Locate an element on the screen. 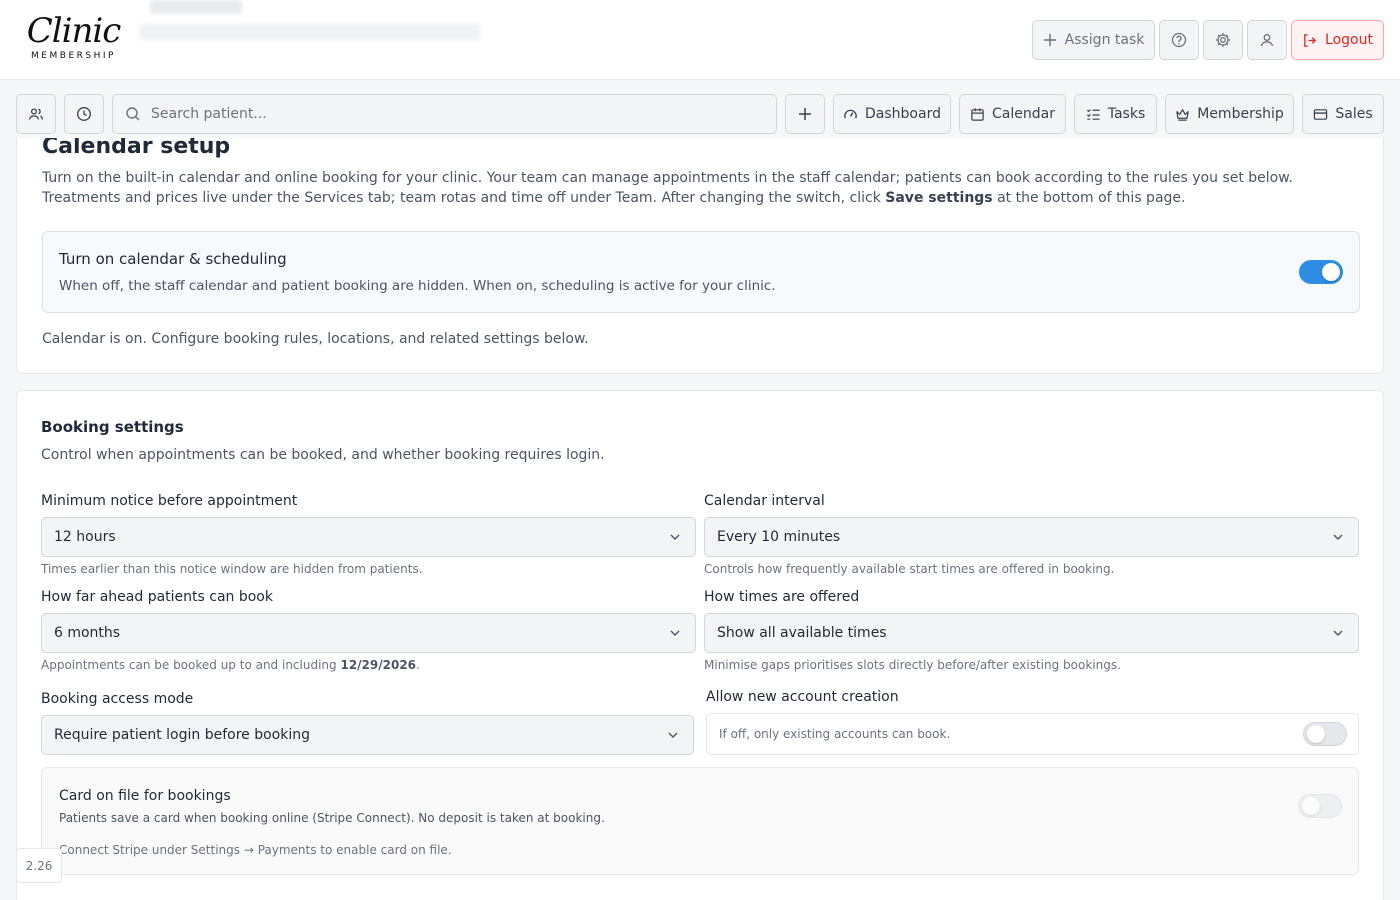 The width and height of the screenshot is (1400, 900). settings-button is located at coordinates (1223, 40).